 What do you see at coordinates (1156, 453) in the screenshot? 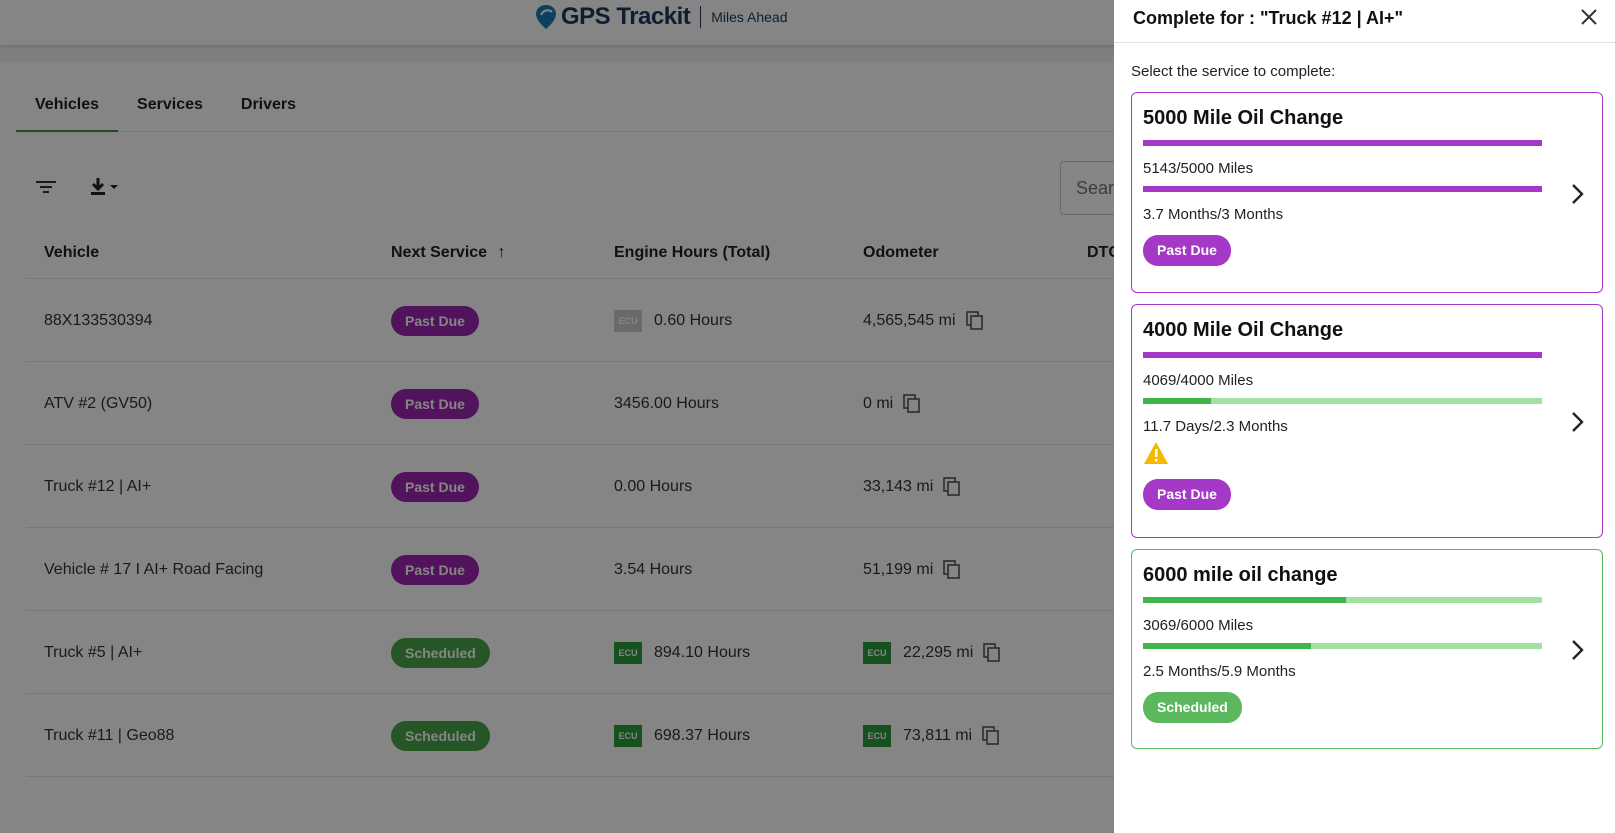
I see `warning-icon` at bounding box center [1156, 453].